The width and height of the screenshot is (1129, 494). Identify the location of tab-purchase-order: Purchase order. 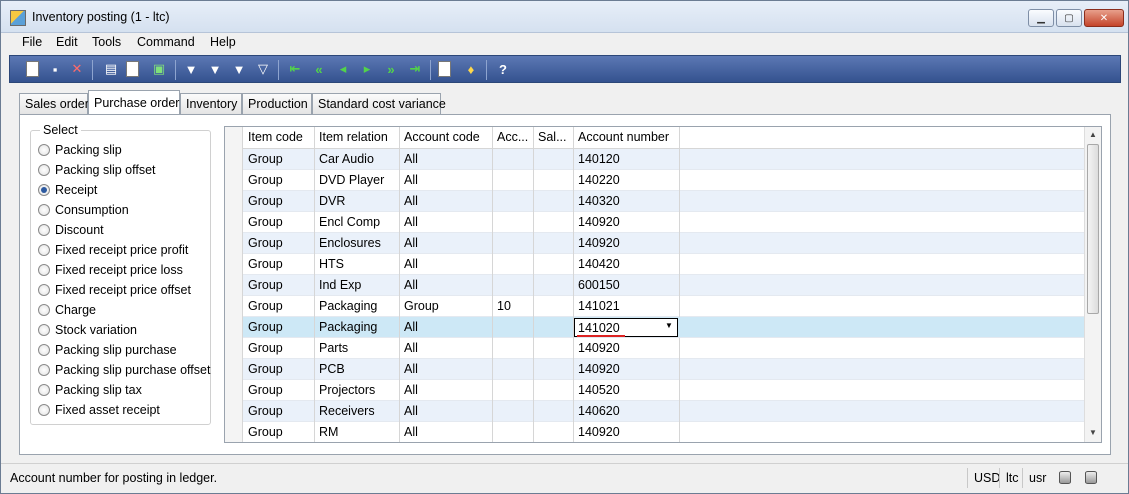
(134, 102).